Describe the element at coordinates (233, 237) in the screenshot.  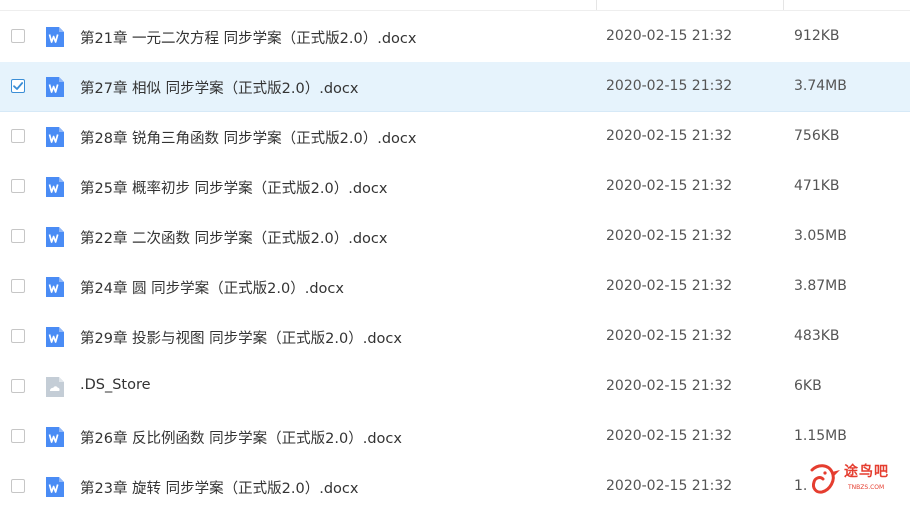
I see `file-name: 第22章 二次函数 同步学案（正式版2.0）.docx` at that location.